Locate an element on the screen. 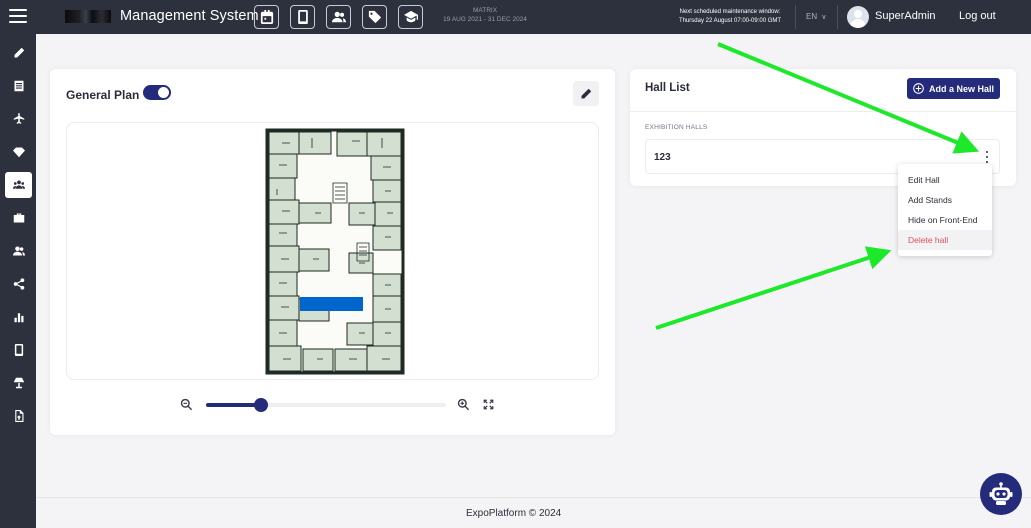  file-export-icon is located at coordinates (18, 416).